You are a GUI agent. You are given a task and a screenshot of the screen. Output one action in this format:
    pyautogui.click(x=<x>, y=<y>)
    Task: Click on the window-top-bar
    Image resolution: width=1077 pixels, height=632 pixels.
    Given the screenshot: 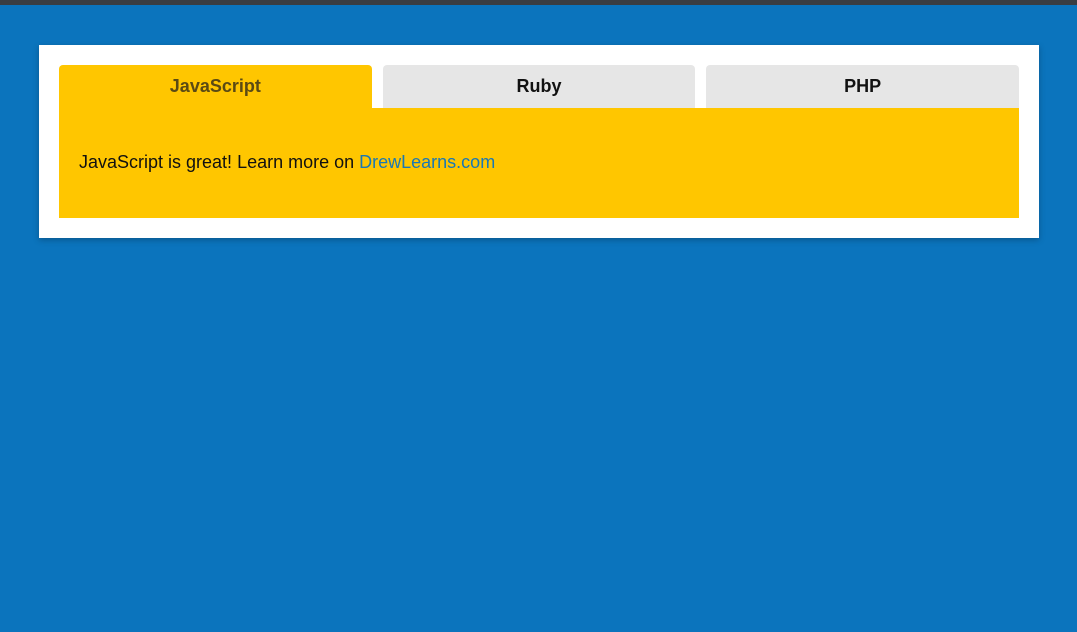 What is the action you would take?
    pyautogui.click(x=538, y=2)
    